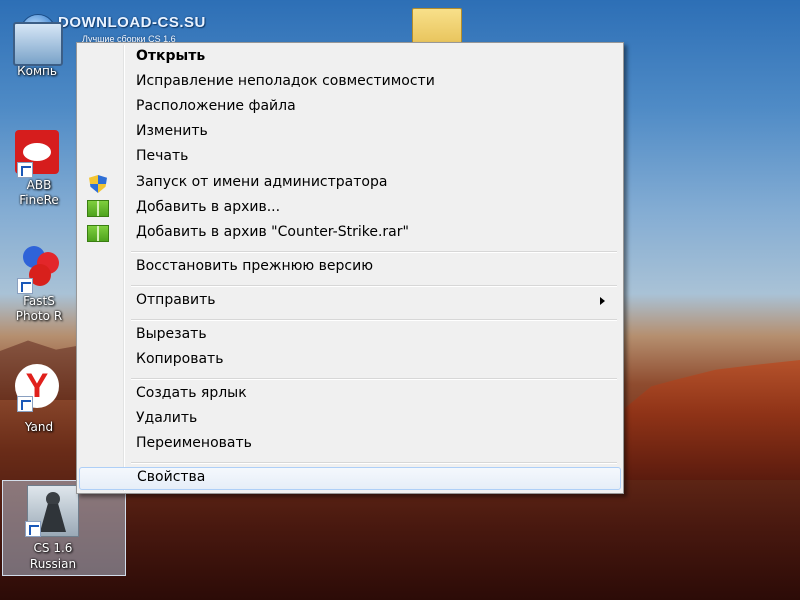 This screenshot has width=800, height=600. I want to click on menu-item-edit: Изменить, so click(350, 132).